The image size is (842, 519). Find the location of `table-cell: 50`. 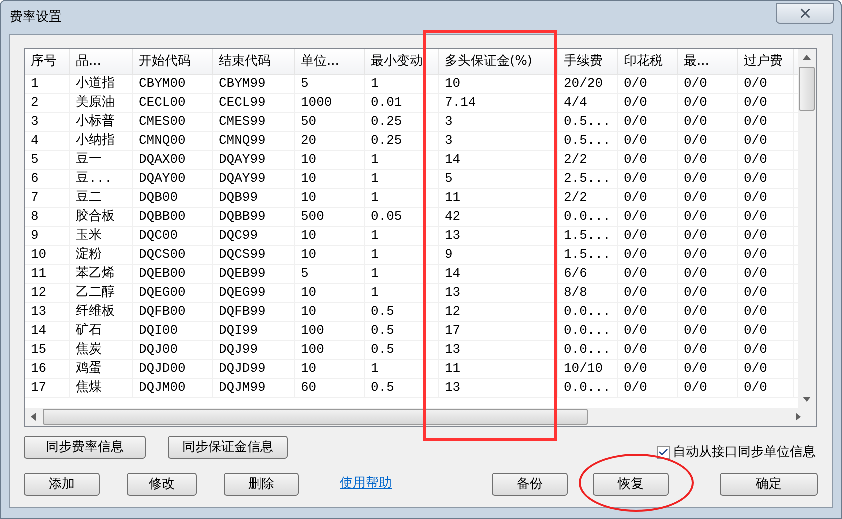

table-cell: 50 is located at coordinates (330, 122).